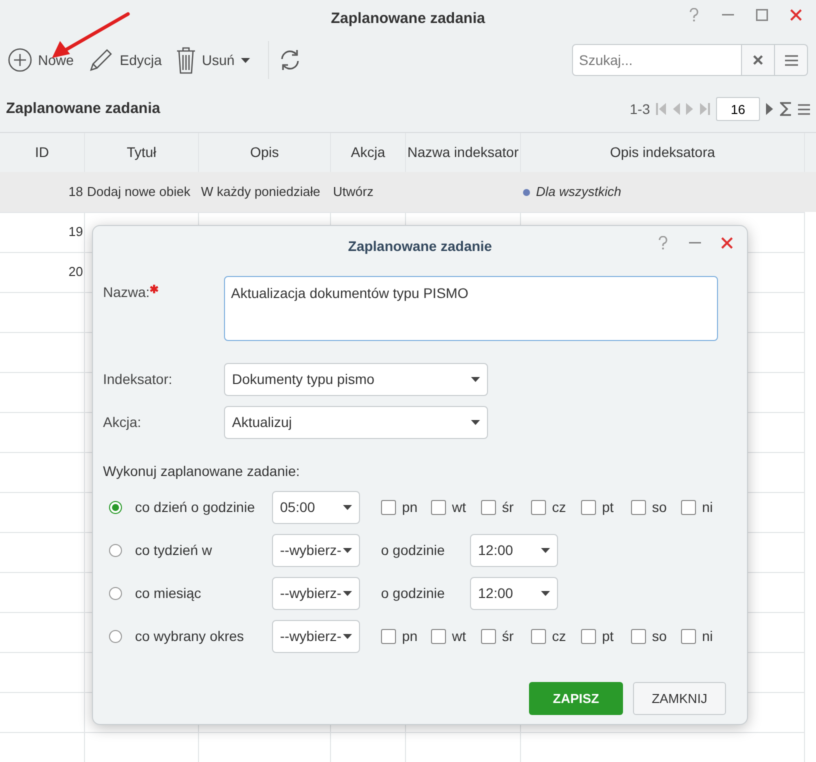 This screenshot has height=762, width=816. What do you see at coordinates (217, 60) in the screenshot?
I see `delete-button: Usuń` at bounding box center [217, 60].